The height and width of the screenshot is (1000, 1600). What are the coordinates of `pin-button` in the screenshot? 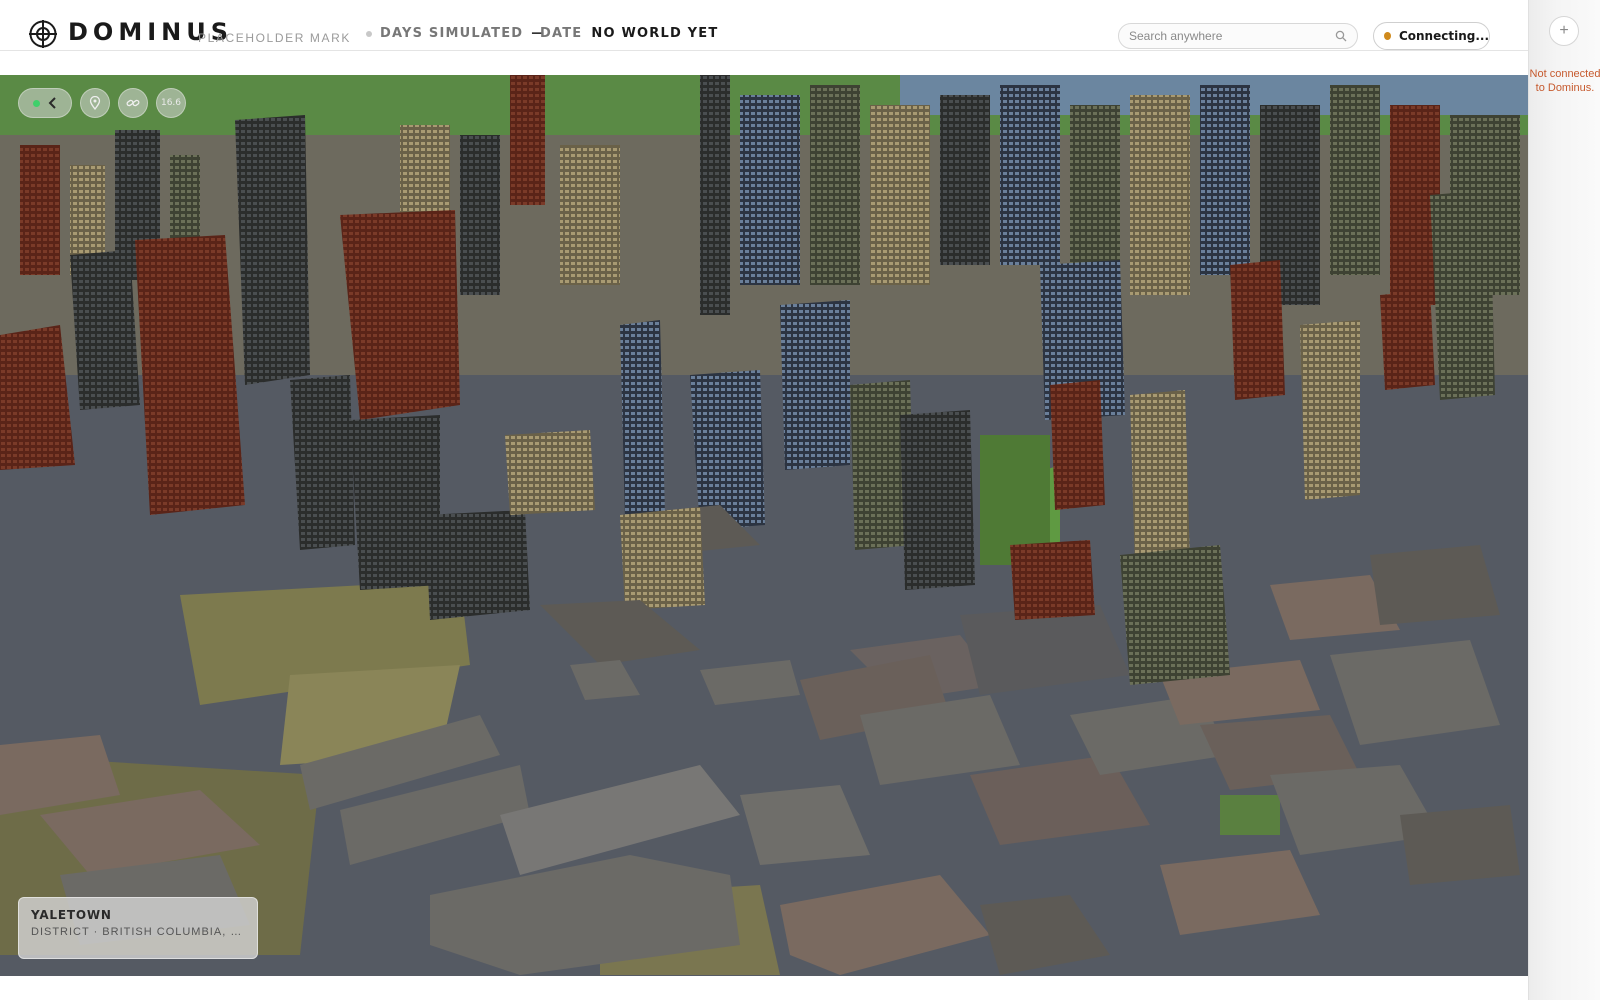 It's located at (95, 103).